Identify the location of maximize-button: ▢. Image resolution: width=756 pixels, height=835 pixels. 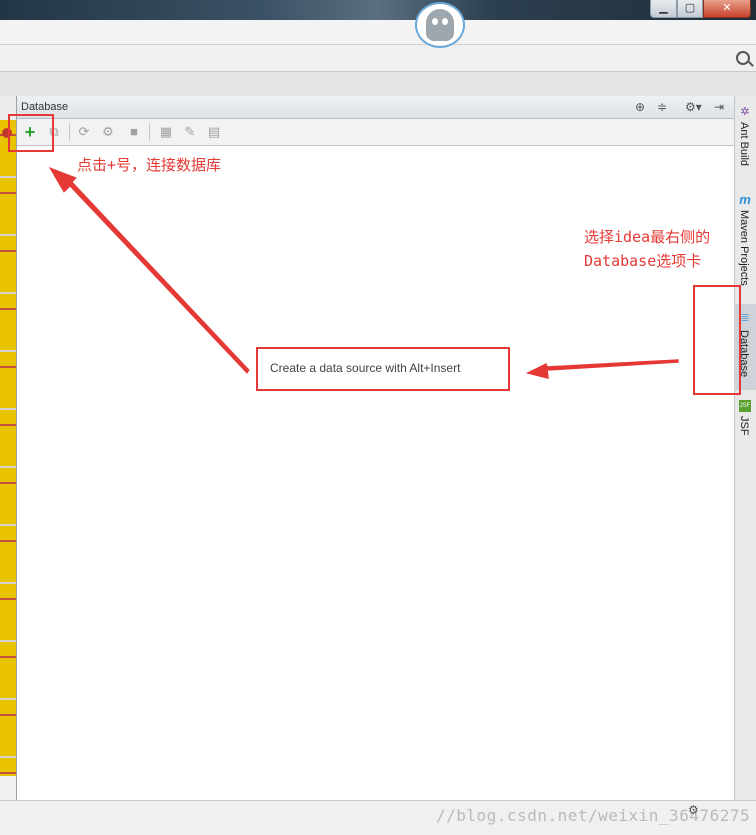
(690, 9).